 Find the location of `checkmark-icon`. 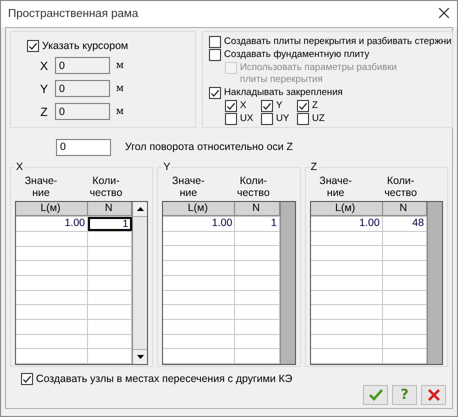

checkmark-icon is located at coordinates (375, 395).